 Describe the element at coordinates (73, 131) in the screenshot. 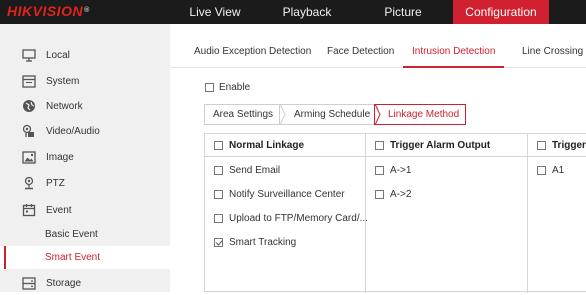

I see `sidebar-item-label: Video/Audio` at that location.